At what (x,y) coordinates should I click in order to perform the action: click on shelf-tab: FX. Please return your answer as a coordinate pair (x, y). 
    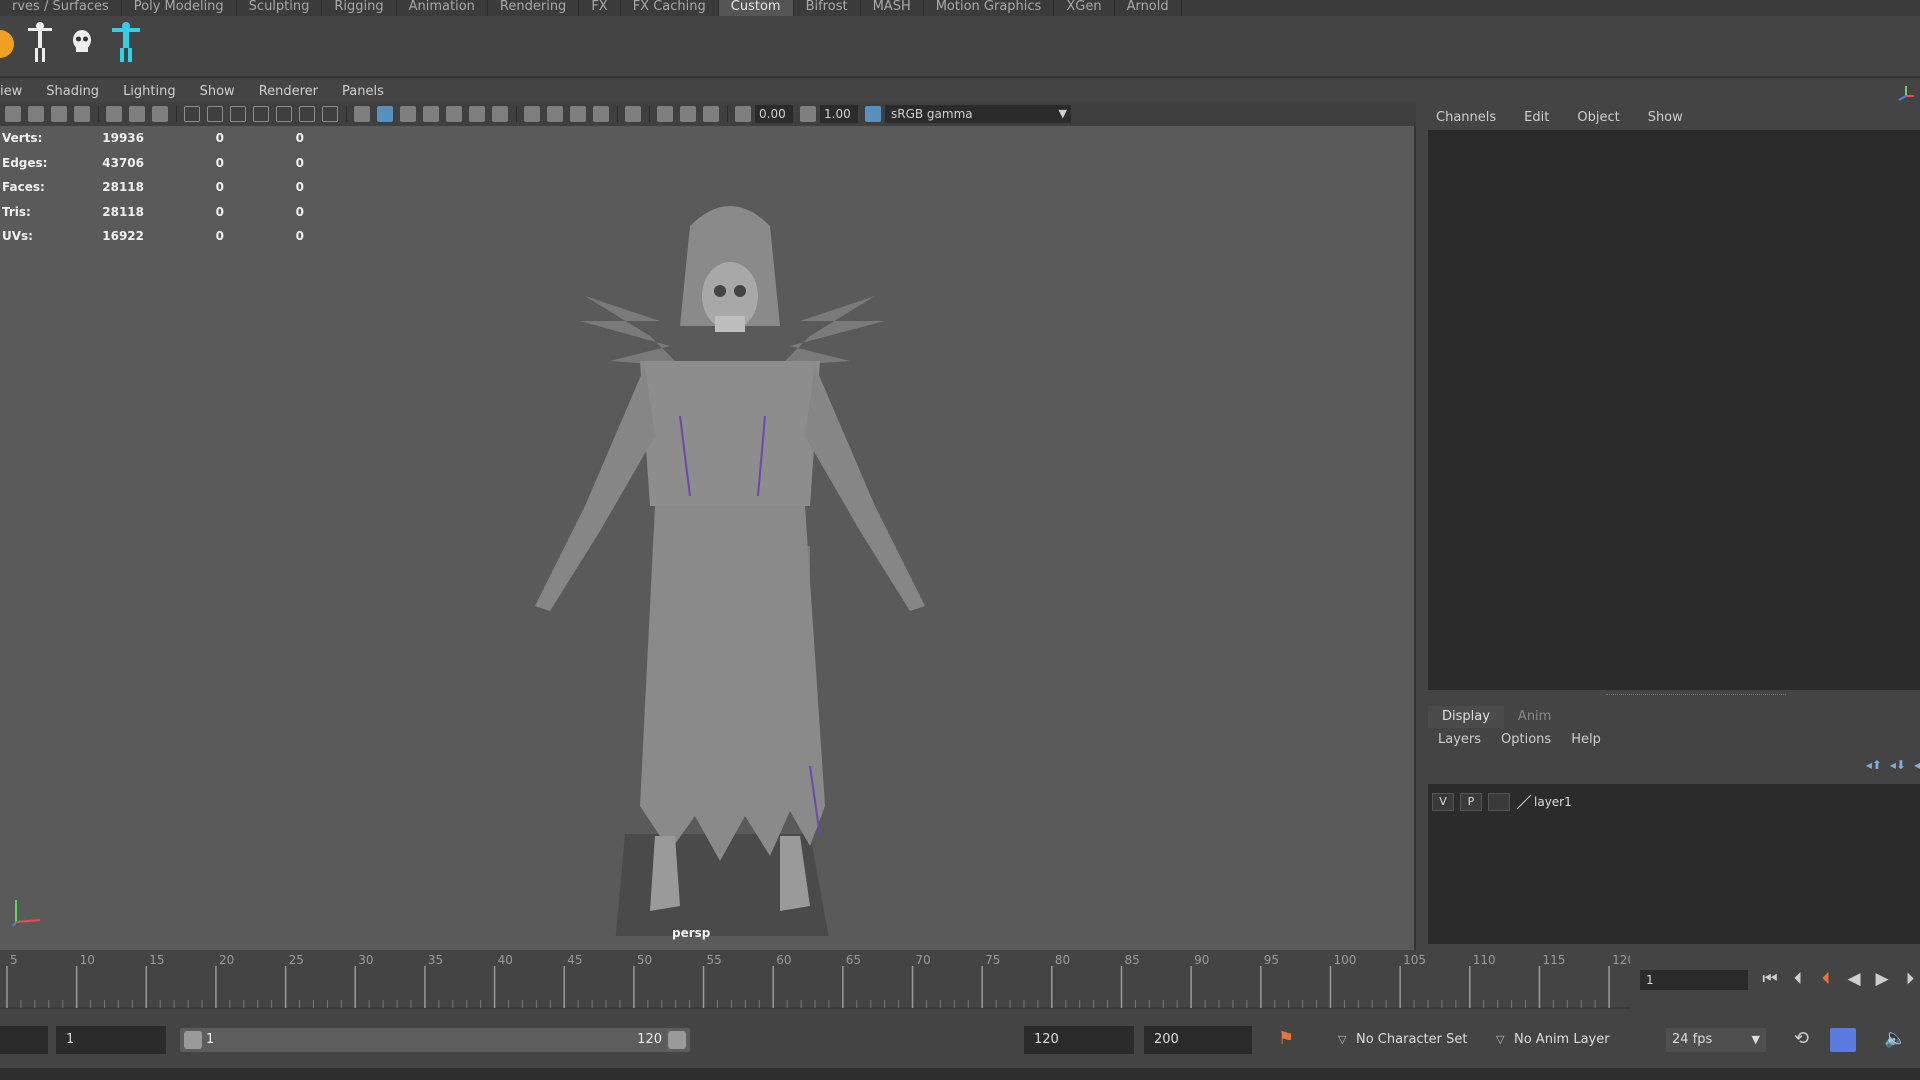
    Looking at the image, I should click on (600, 8).